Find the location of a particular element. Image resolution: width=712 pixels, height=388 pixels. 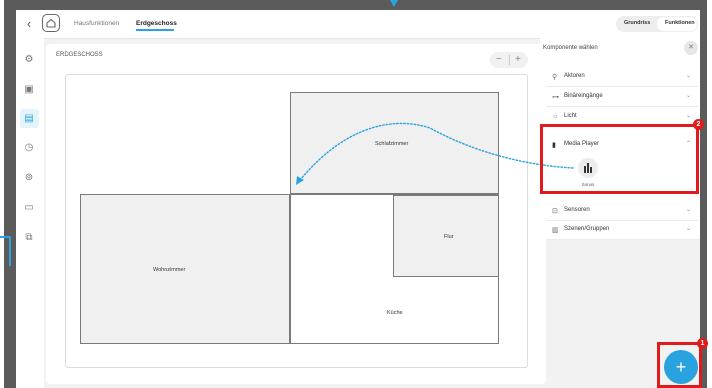

callout-badge-1: 1 is located at coordinates (702, 343).